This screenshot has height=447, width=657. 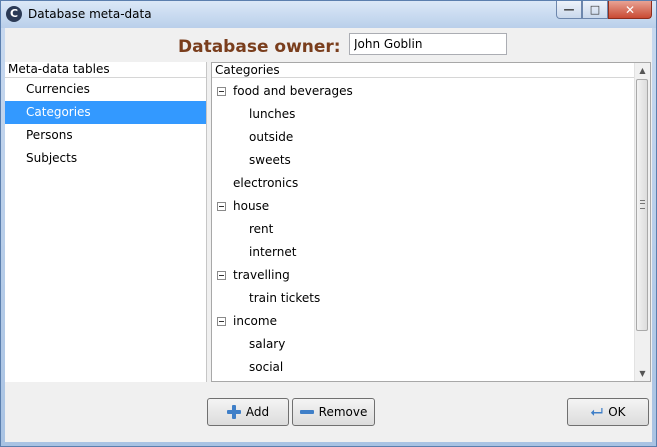 I want to click on list-header: Meta-data tables, so click(x=105, y=70).